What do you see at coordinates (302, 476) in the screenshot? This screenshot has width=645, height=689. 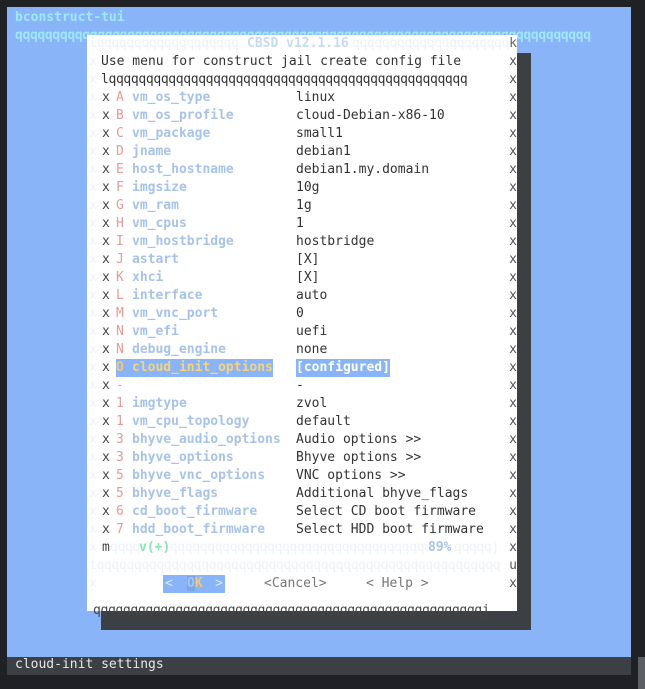 I see `menu-item-bhyve-vnc-options: x x 5 bhyve_vnc_options VNC options >> x` at bounding box center [302, 476].